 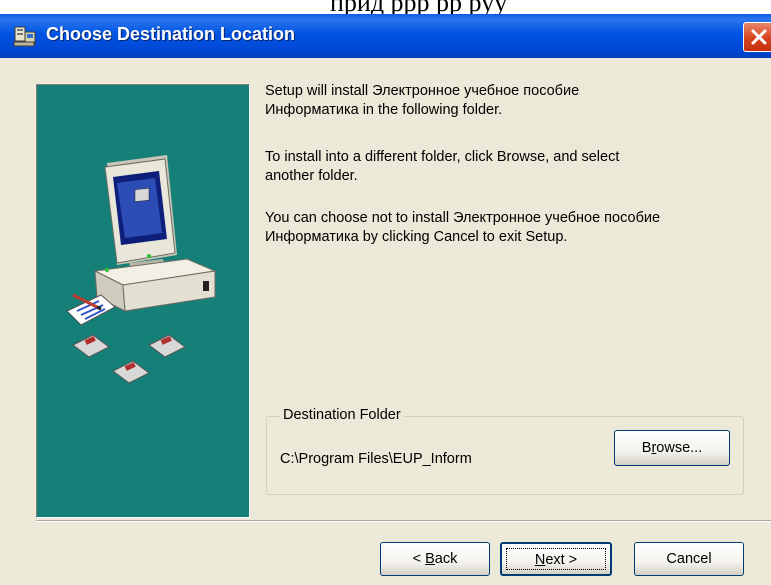 I want to click on window-title: Choose Destination Location, so click(x=171, y=34).